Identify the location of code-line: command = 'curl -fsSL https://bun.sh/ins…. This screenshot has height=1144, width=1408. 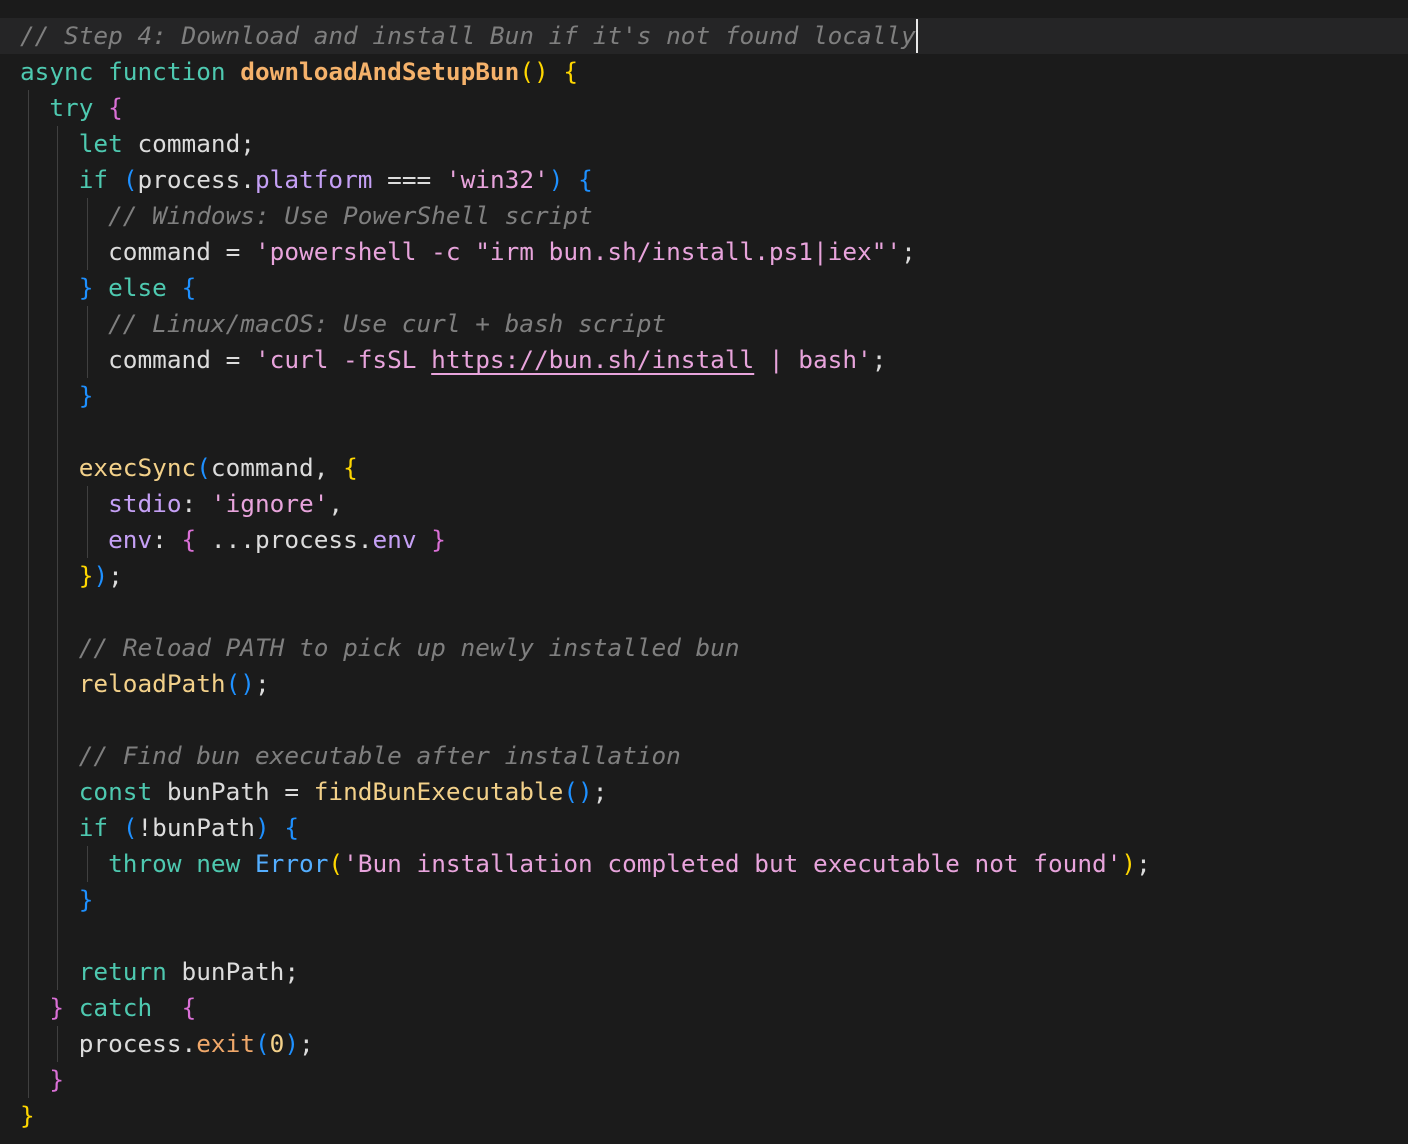
(453, 360).